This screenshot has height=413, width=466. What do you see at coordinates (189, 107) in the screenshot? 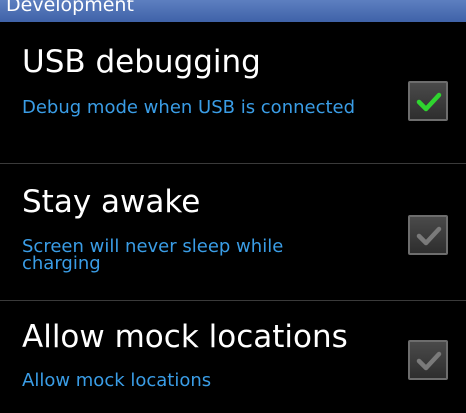
I see `setting-summary: Debug mode when USB is connected` at bounding box center [189, 107].